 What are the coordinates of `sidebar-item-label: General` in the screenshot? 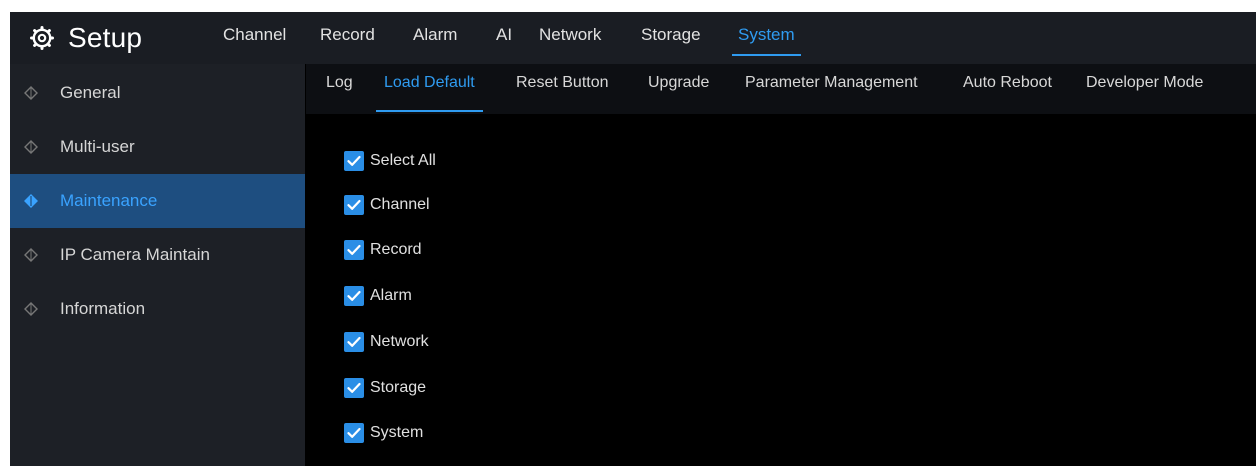 It's located at (90, 92).